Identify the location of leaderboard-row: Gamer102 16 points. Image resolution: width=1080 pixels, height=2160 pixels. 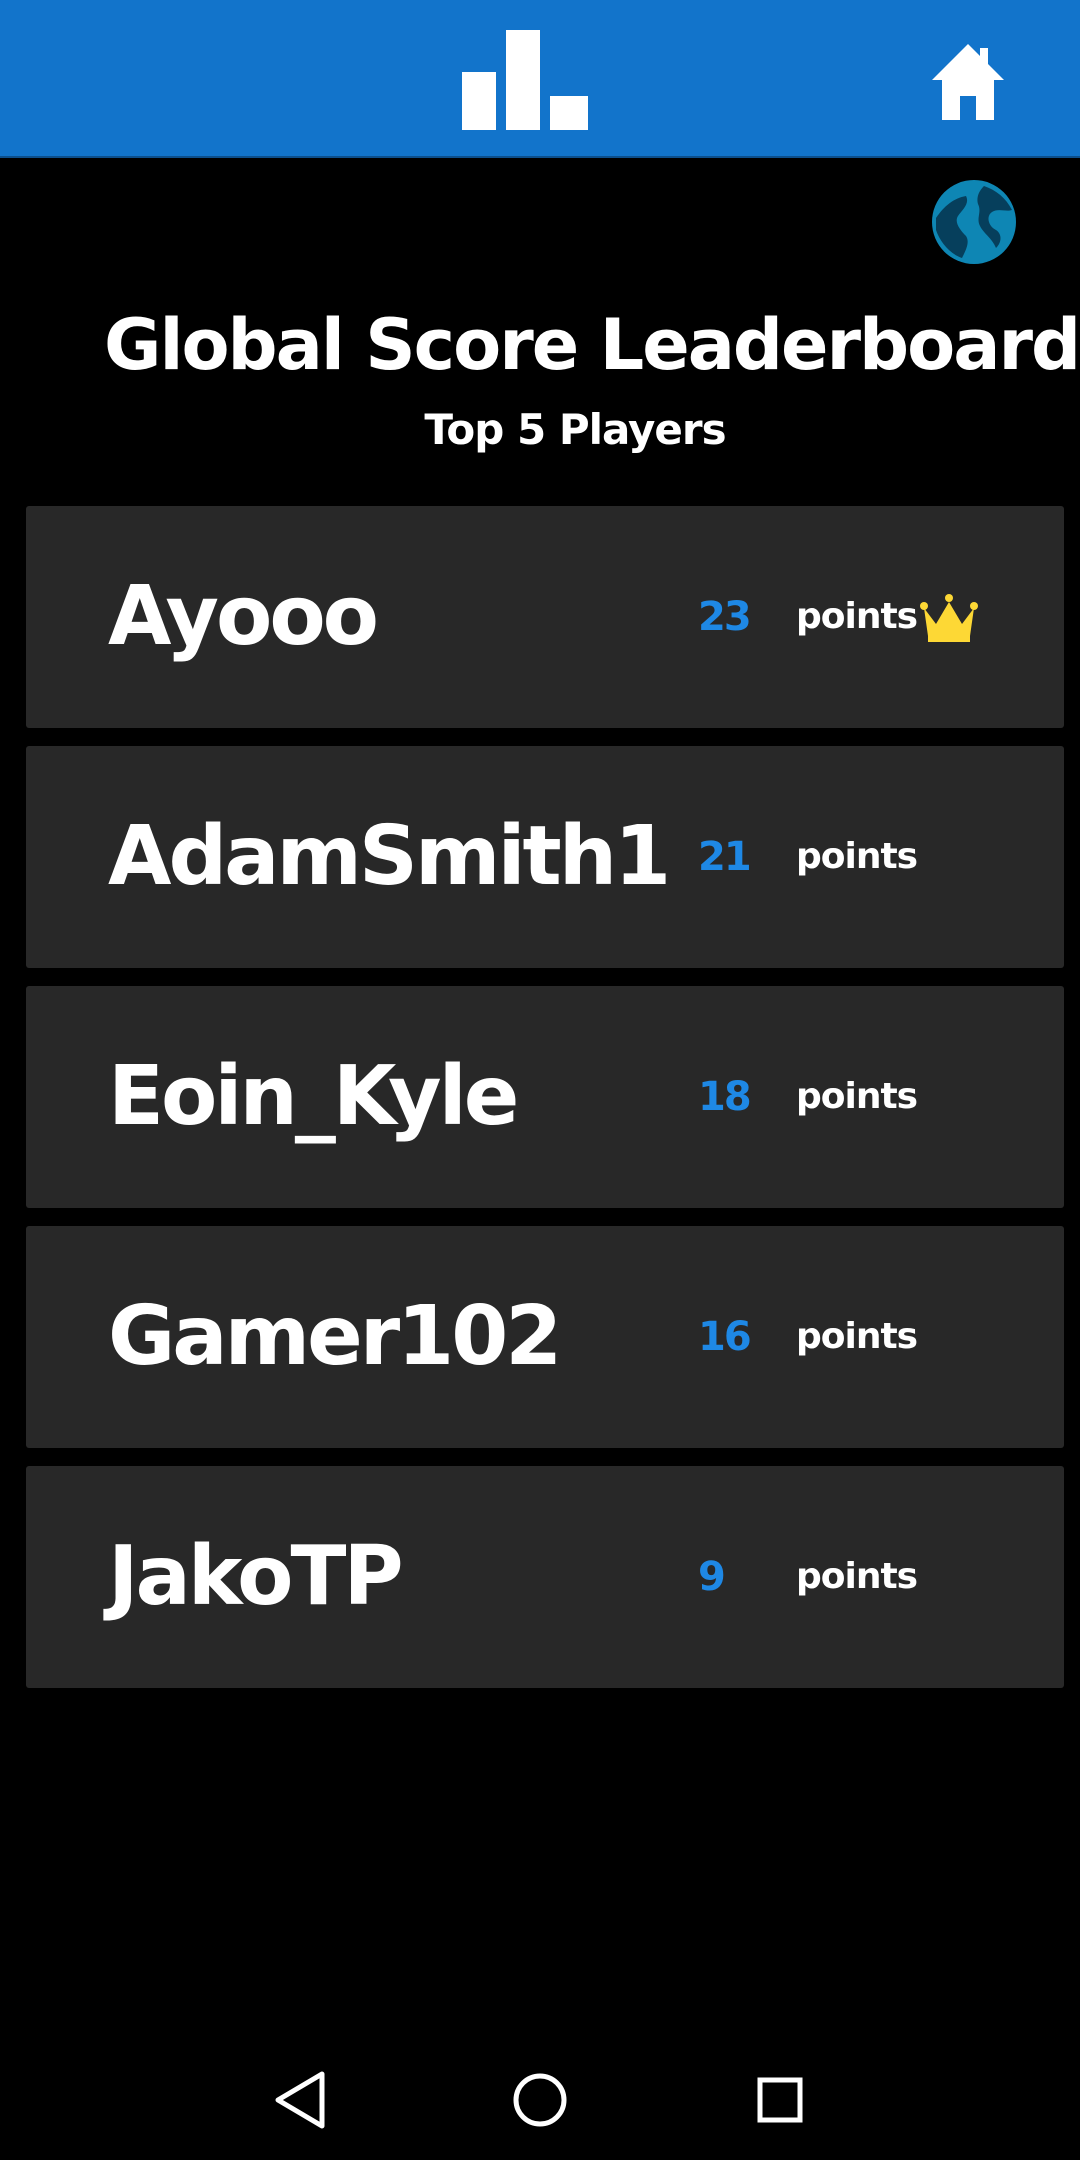
(545, 1337).